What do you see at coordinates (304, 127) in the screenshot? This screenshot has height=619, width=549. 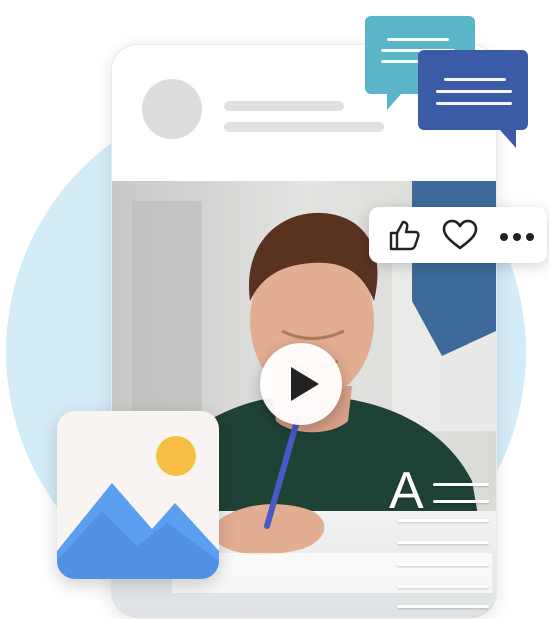 I see `caption-placeholder-line` at bounding box center [304, 127].